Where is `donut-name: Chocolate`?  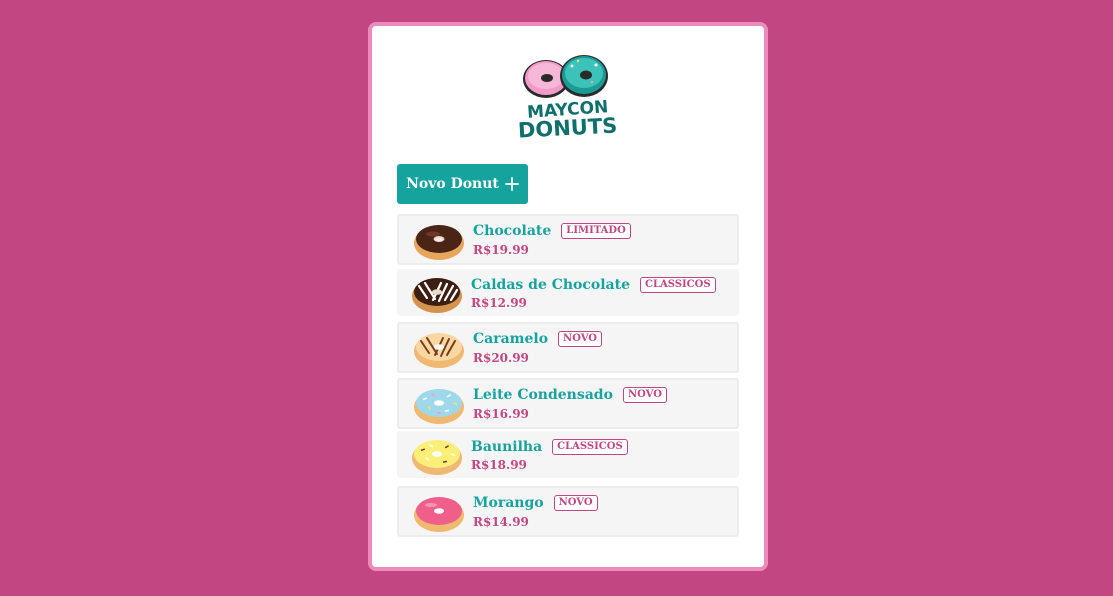
donut-name: Chocolate is located at coordinates (512, 231).